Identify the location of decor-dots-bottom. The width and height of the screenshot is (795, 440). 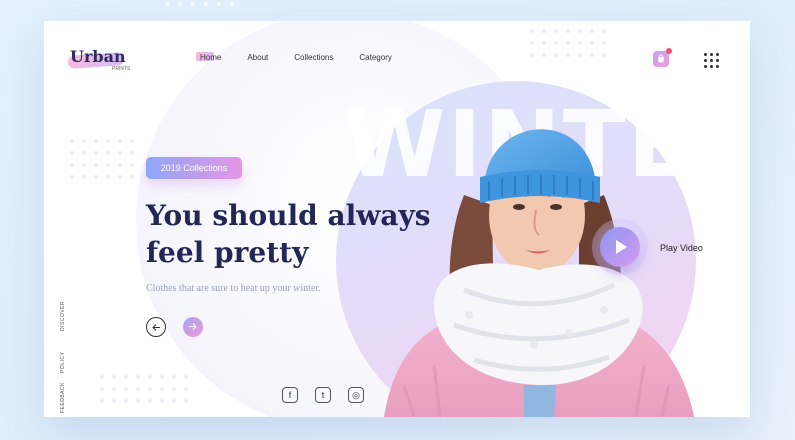
(144, 389).